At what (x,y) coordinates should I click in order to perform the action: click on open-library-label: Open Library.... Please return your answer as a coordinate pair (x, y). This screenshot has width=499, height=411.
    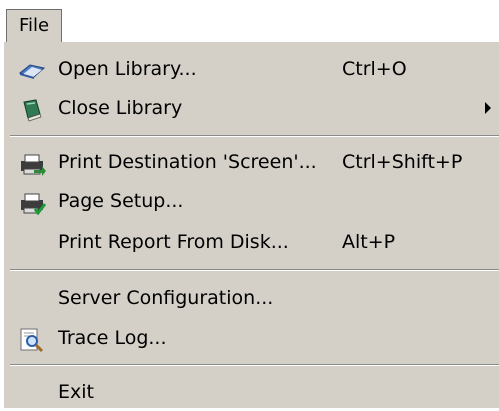
    Looking at the image, I should click on (127, 69).